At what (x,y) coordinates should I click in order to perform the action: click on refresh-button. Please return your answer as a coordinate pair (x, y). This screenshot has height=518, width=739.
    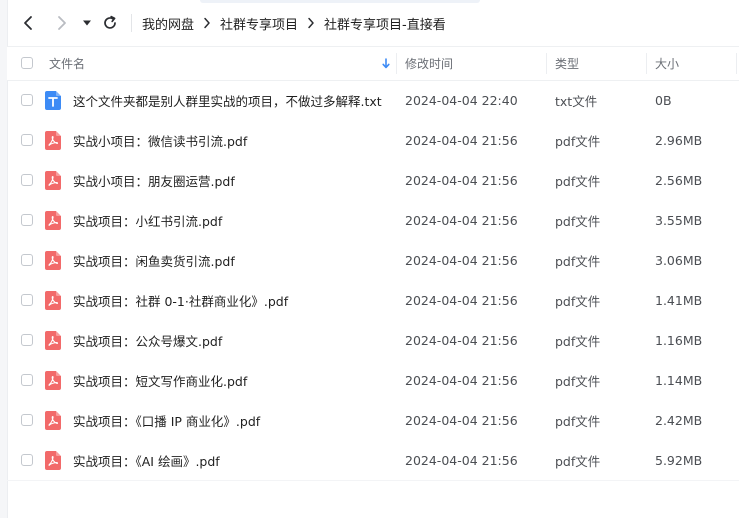
    Looking at the image, I should click on (110, 23).